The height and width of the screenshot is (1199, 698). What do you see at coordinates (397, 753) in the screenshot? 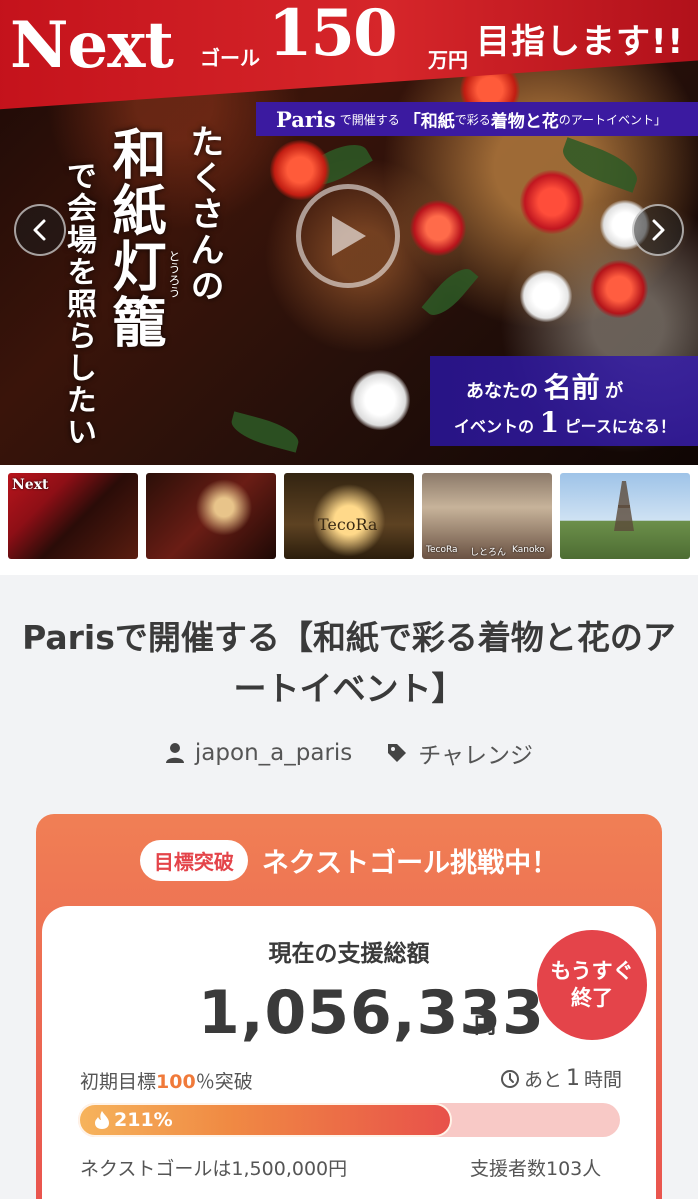
I see `tag-icon` at bounding box center [397, 753].